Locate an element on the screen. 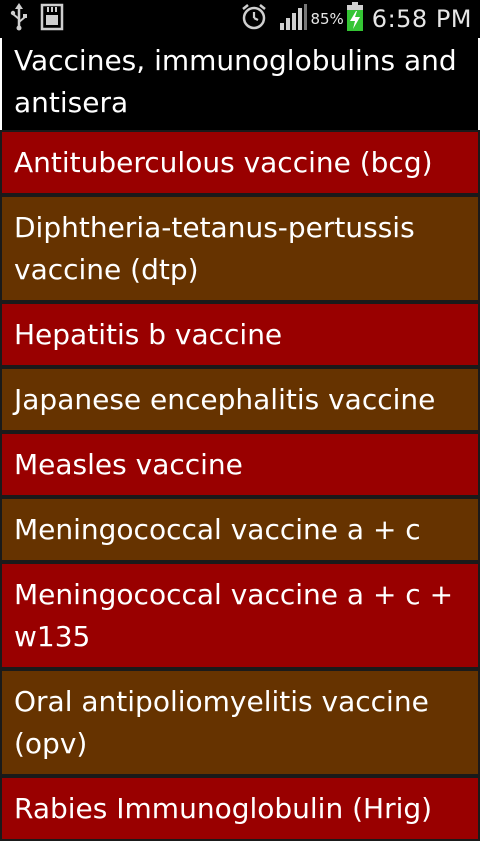 The width and height of the screenshot is (480, 841). list-item-label: Antituberculous vaccine (bcg) is located at coordinates (223, 162).